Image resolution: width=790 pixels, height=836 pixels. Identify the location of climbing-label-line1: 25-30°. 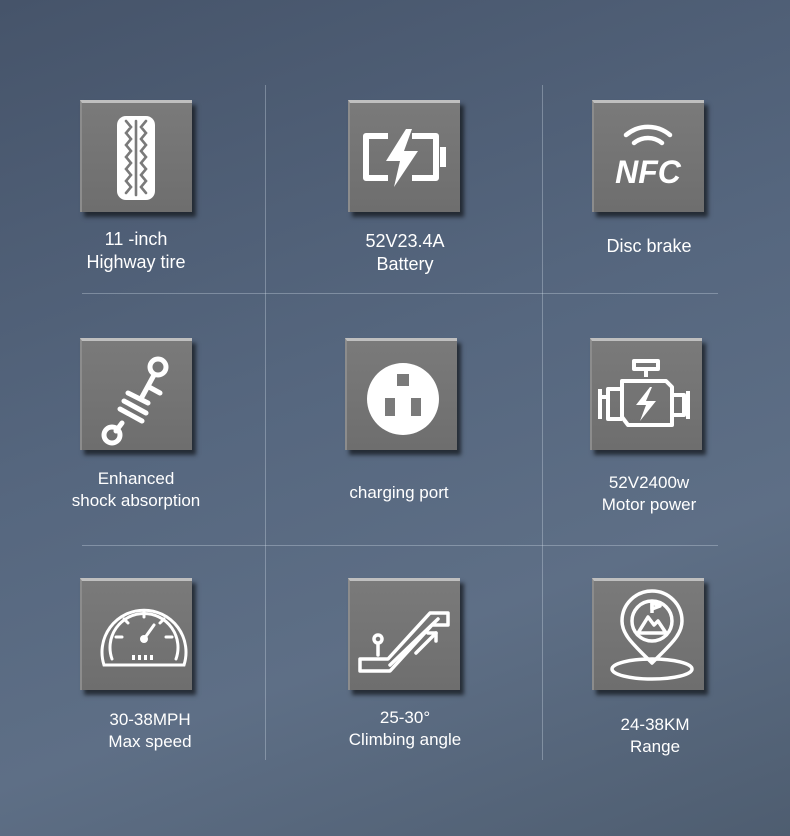
(405, 717).